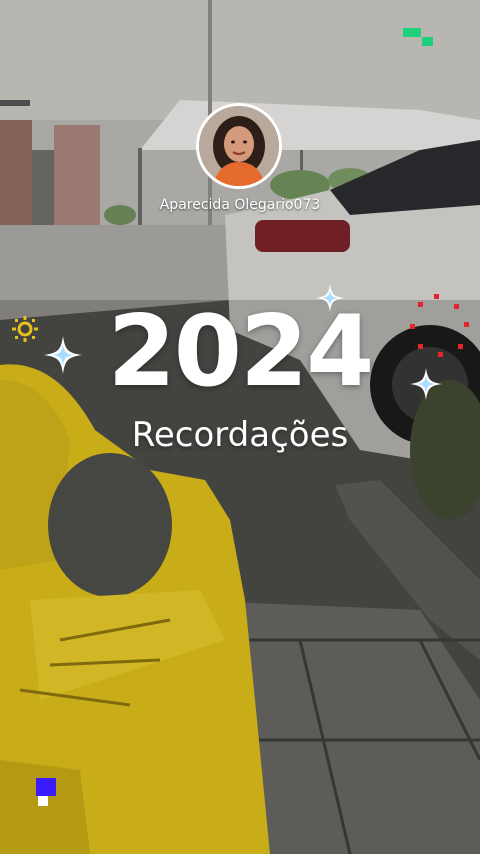  I want to click on profile-photo, so click(239, 146).